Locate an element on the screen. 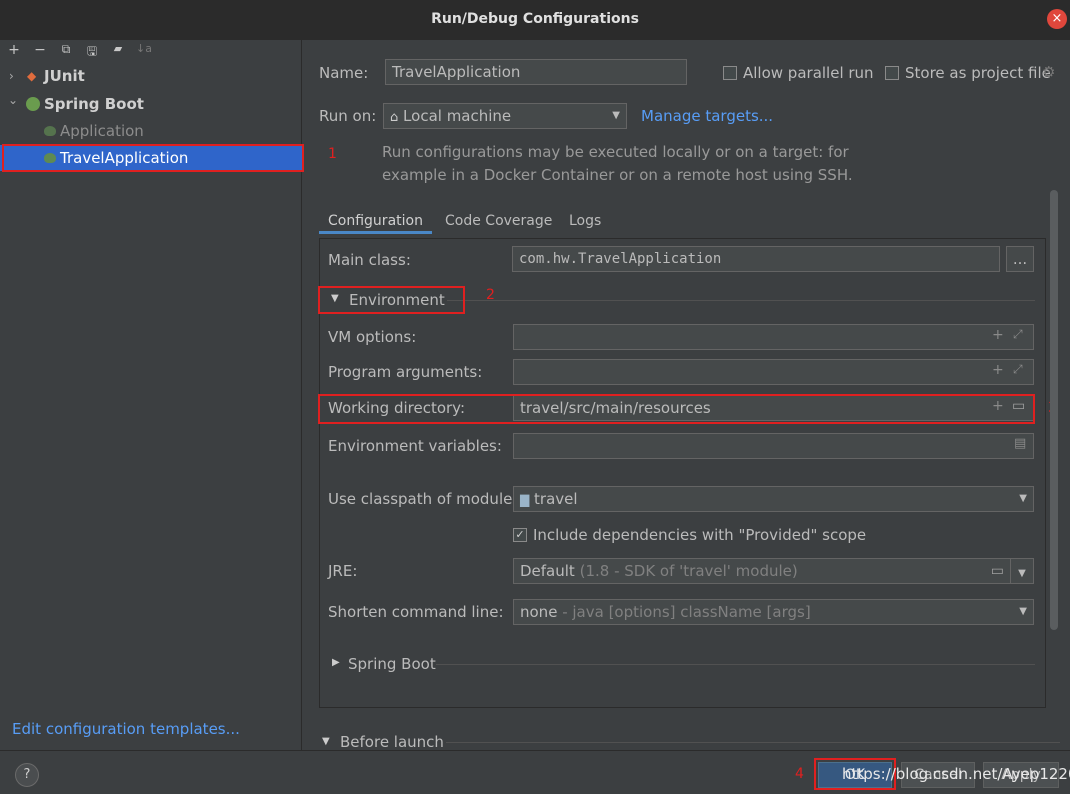 This screenshot has height=794, width=1070. save-icon: 🖫 is located at coordinates (92, 52).